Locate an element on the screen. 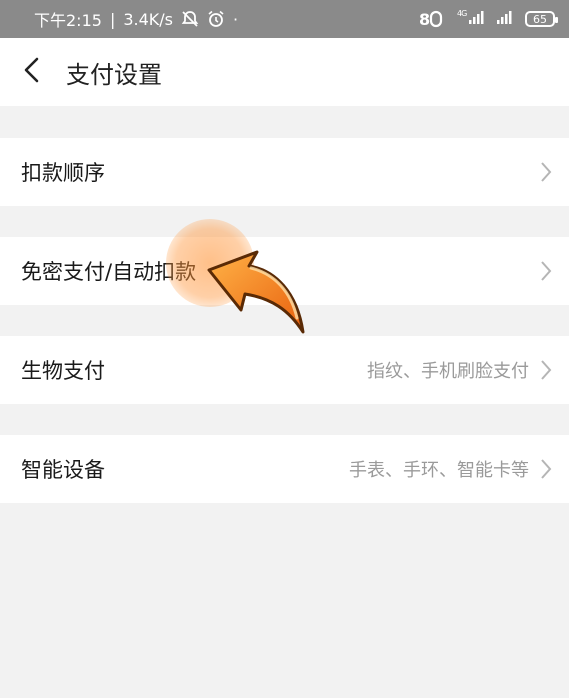 The image size is (569, 698). status-bar-right: 8 4G 65 is located at coordinates (488, 19).